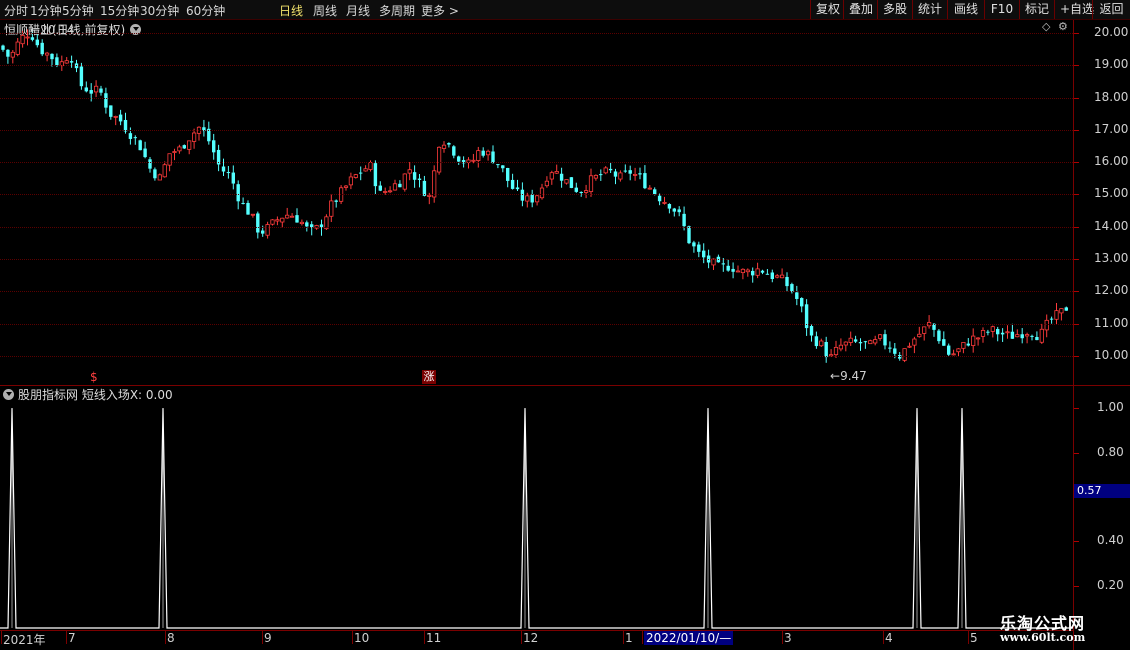 The image size is (1130, 650). I want to click on period-tab-6: 日线, so click(291, 10).